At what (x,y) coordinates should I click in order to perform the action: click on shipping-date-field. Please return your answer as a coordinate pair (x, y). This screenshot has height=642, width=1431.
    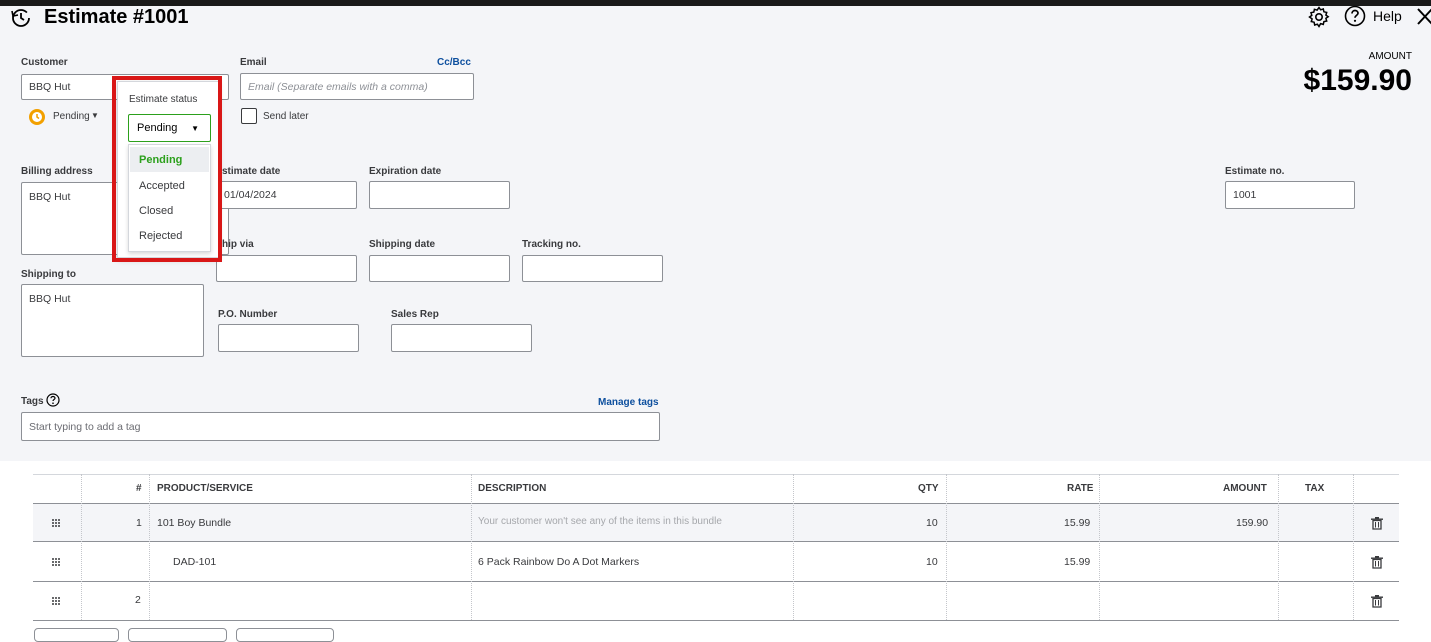
    Looking at the image, I should click on (439, 268).